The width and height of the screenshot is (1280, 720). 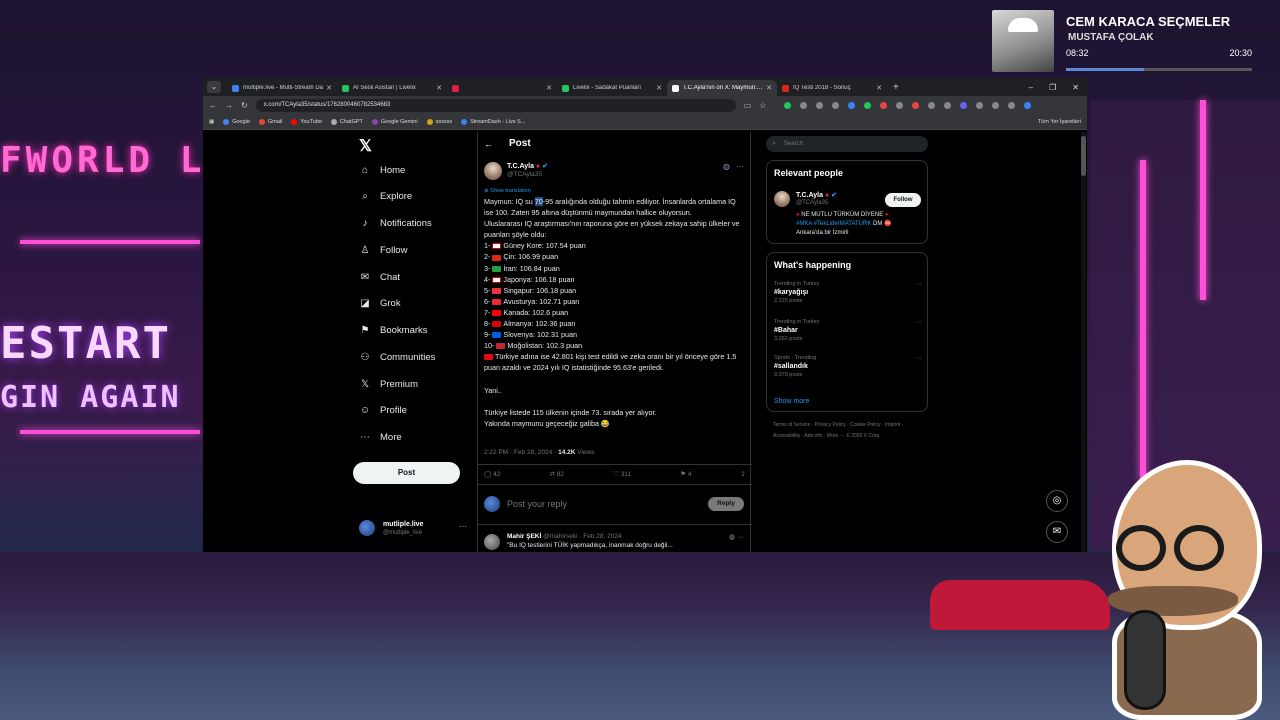 I want to click on nav-item-follow: ♙ Follow, so click(x=383, y=250).